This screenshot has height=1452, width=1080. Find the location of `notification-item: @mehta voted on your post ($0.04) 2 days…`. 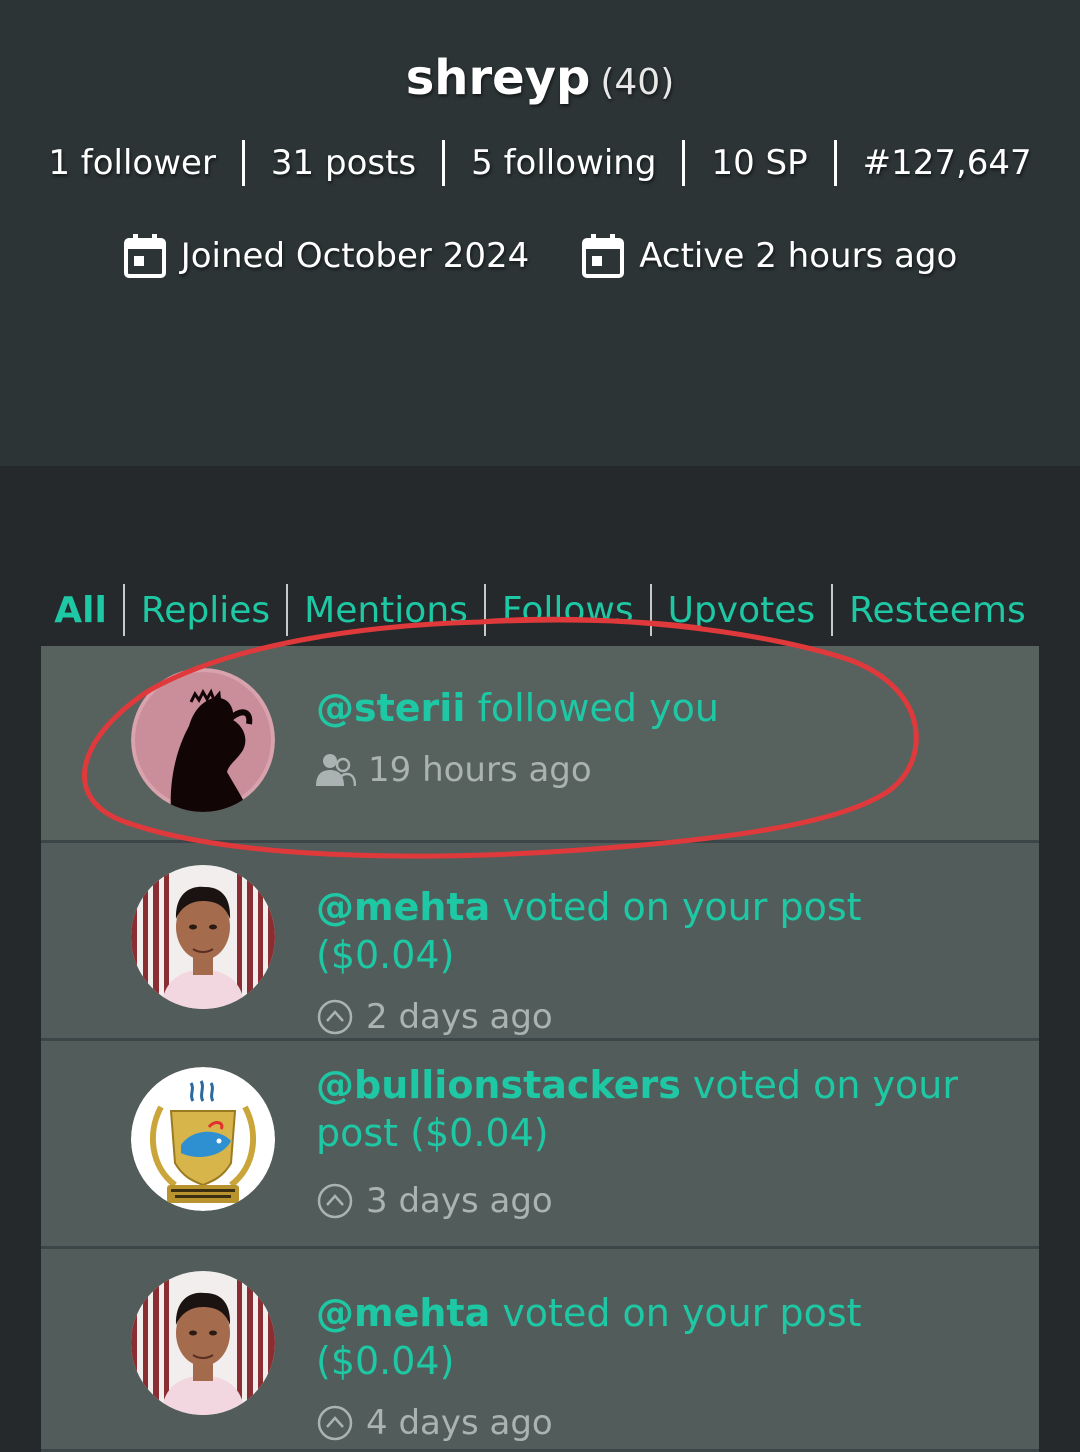

notification-item: @mehta voted on your post ($0.04) 2 days… is located at coordinates (540, 942).